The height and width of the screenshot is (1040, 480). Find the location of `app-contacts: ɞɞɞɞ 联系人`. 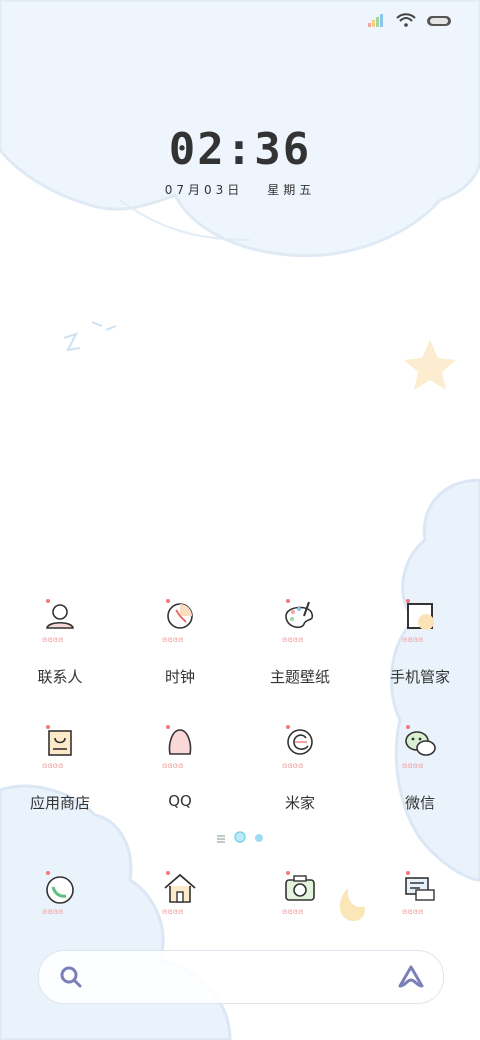

app-contacts: ɞɞɞɞ 联系人 is located at coordinates (60, 653).